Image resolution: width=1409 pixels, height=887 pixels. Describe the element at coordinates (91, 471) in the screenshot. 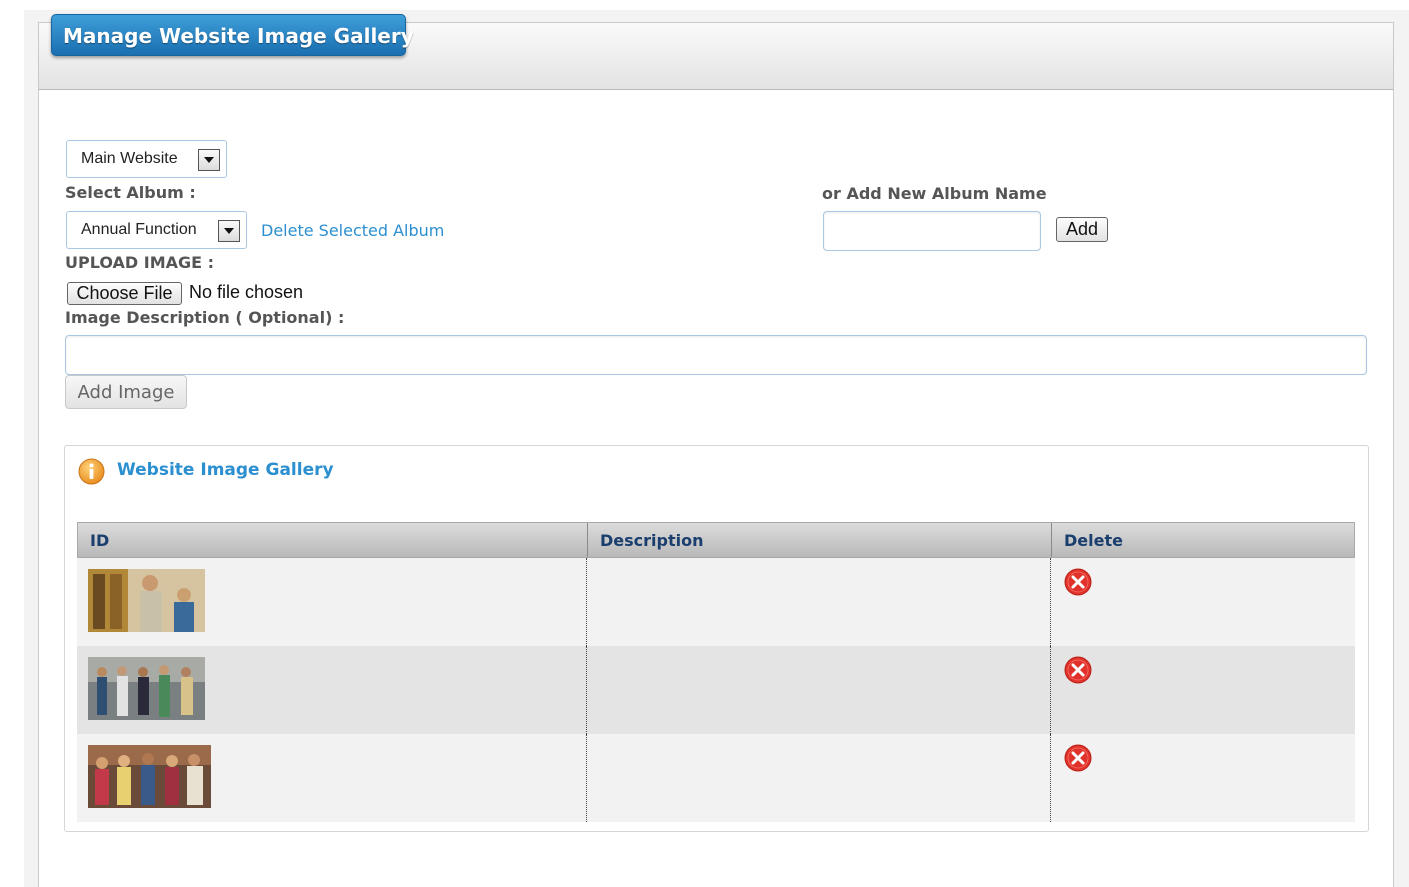

I see `info-icon` at that location.